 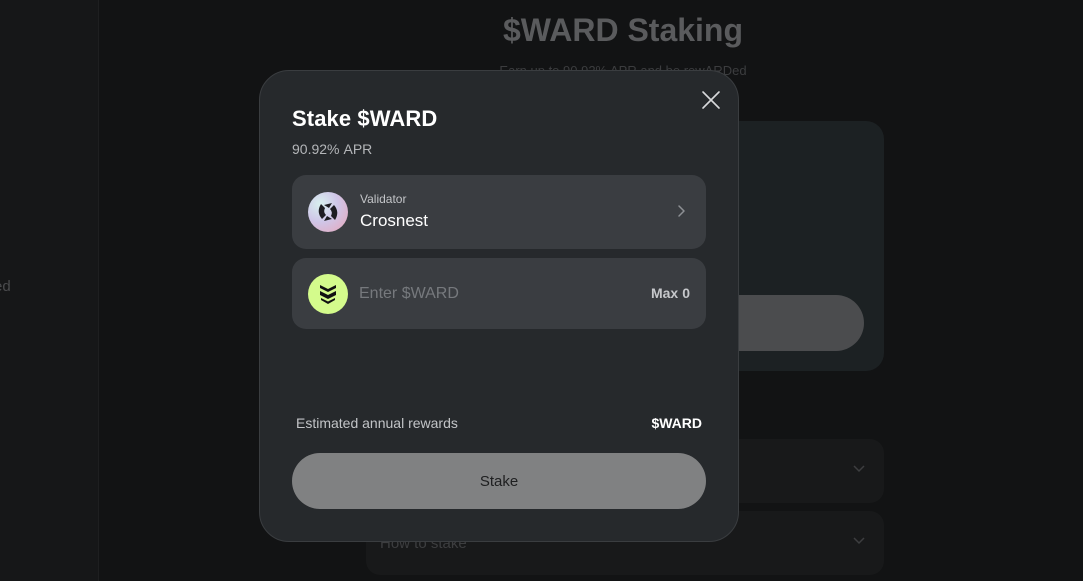 What do you see at coordinates (711, 100) in the screenshot?
I see `close-icon` at bounding box center [711, 100].